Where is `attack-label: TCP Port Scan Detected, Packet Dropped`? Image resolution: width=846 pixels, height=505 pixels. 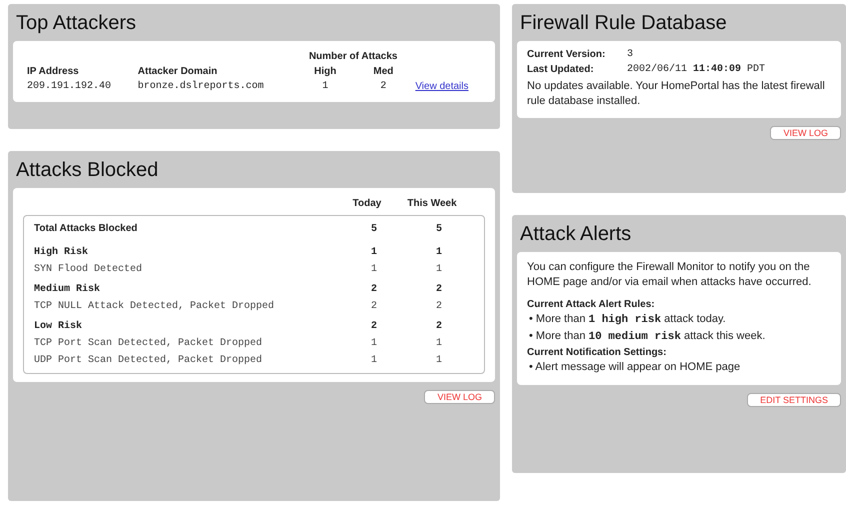
attack-label: TCP Port Scan Detected, Packet Dropped is located at coordinates (149, 343).